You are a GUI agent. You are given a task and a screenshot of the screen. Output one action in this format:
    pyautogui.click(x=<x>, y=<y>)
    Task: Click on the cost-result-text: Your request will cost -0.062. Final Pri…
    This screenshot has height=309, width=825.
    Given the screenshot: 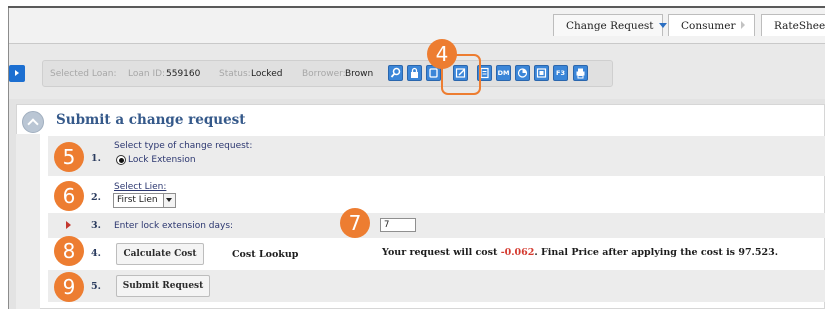 What is the action you would take?
    pyautogui.click(x=580, y=252)
    